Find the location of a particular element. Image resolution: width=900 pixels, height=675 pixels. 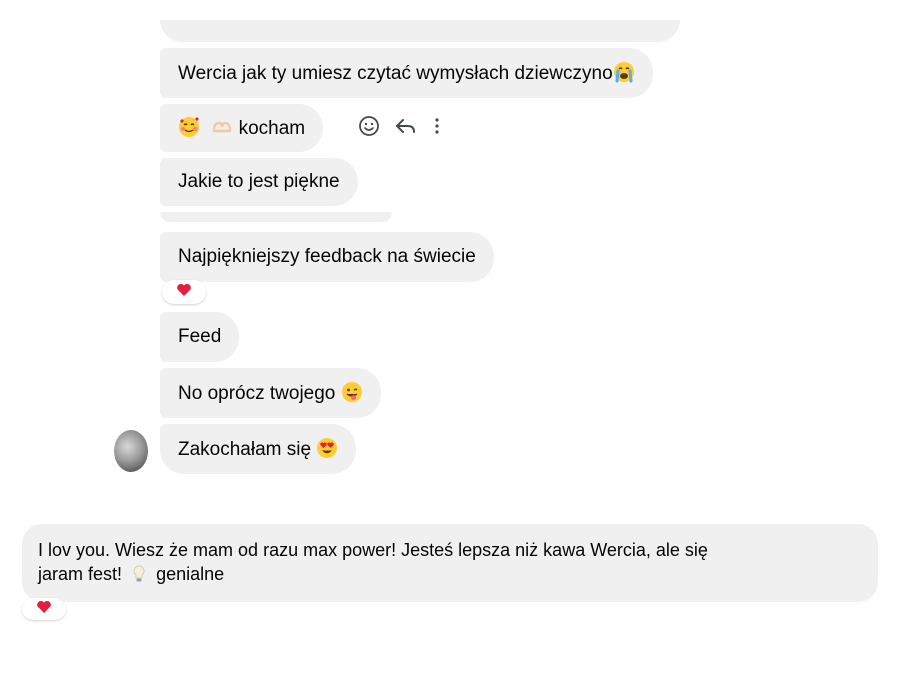

loudly-crying-face-icon is located at coordinates (624, 75).